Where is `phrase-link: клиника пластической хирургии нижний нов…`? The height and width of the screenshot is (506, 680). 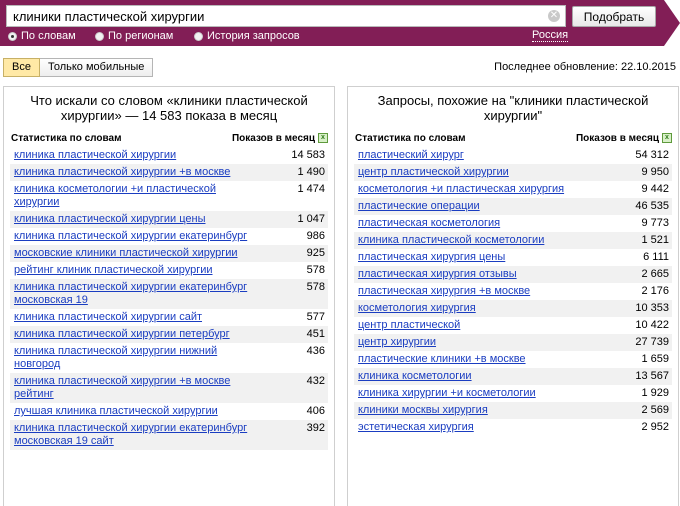
phrase-link: клиника пластической хирургии нижний нов… is located at coordinates (139, 358).